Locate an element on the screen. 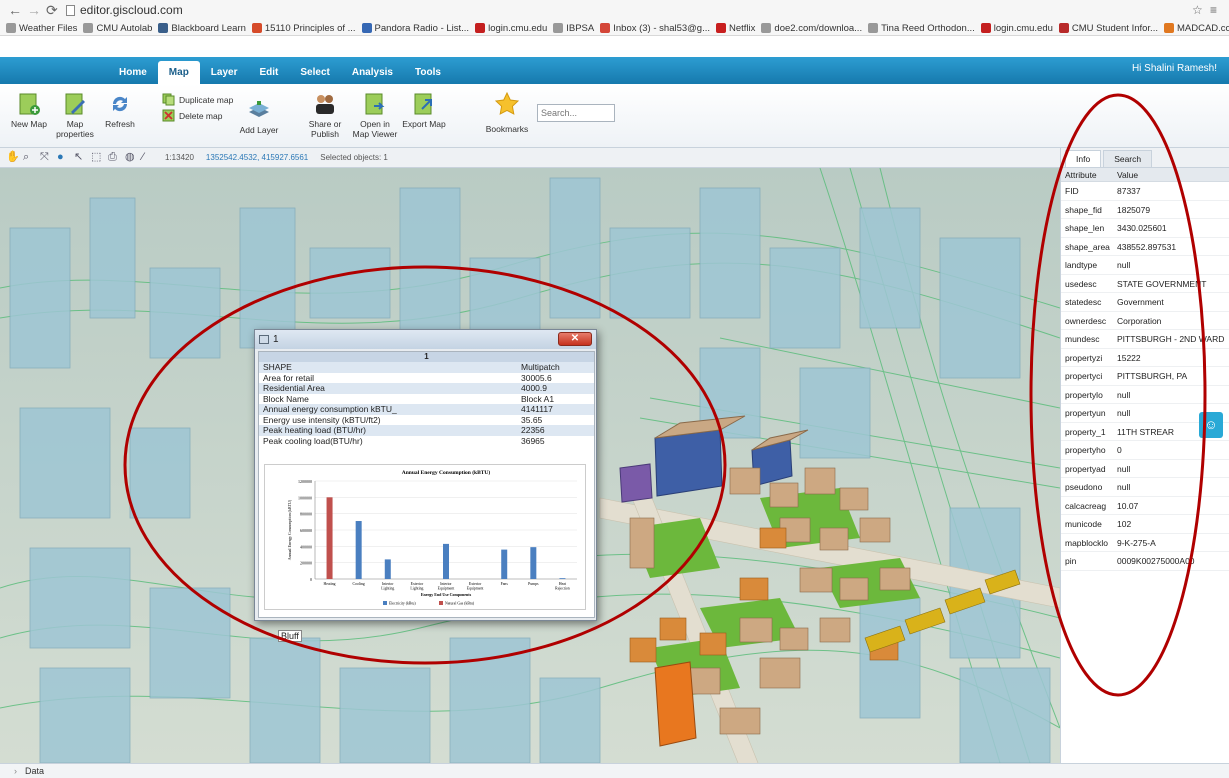 This screenshot has width=1229, height=778. y-tick-label: 800000 is located at coordinates (306, 514).